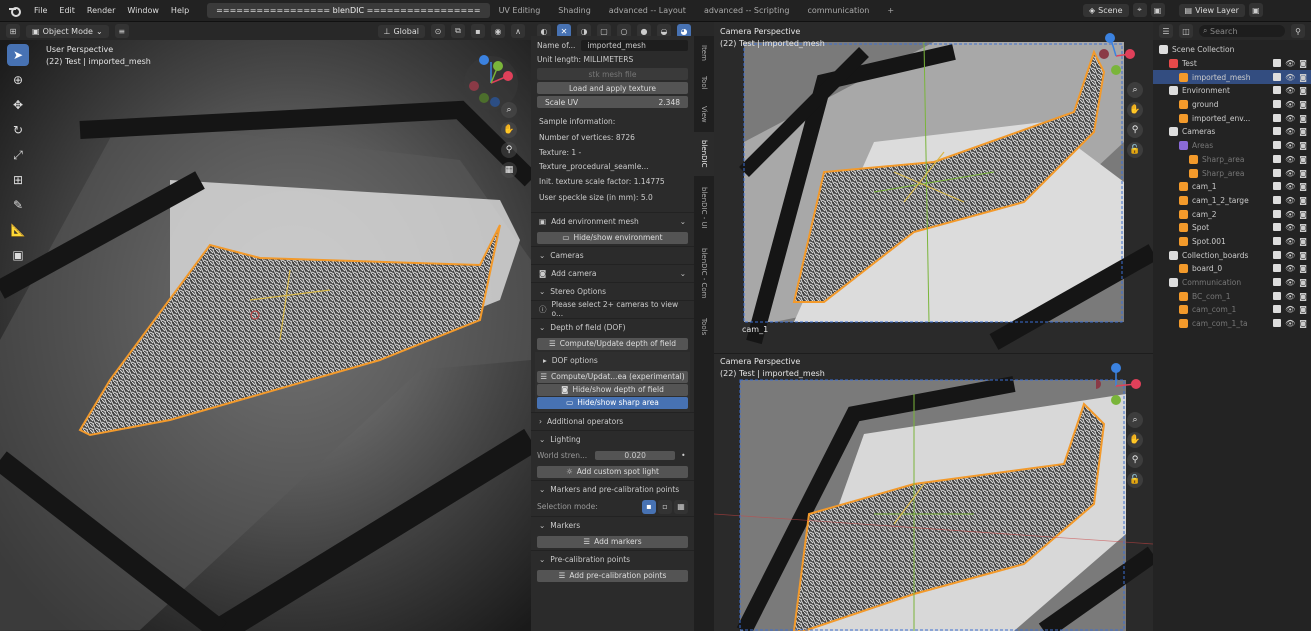  Describe the element at coordinates (612, 102) in the screenshot. I see `scale-uv-field: Scale UV 2.348` at that location.